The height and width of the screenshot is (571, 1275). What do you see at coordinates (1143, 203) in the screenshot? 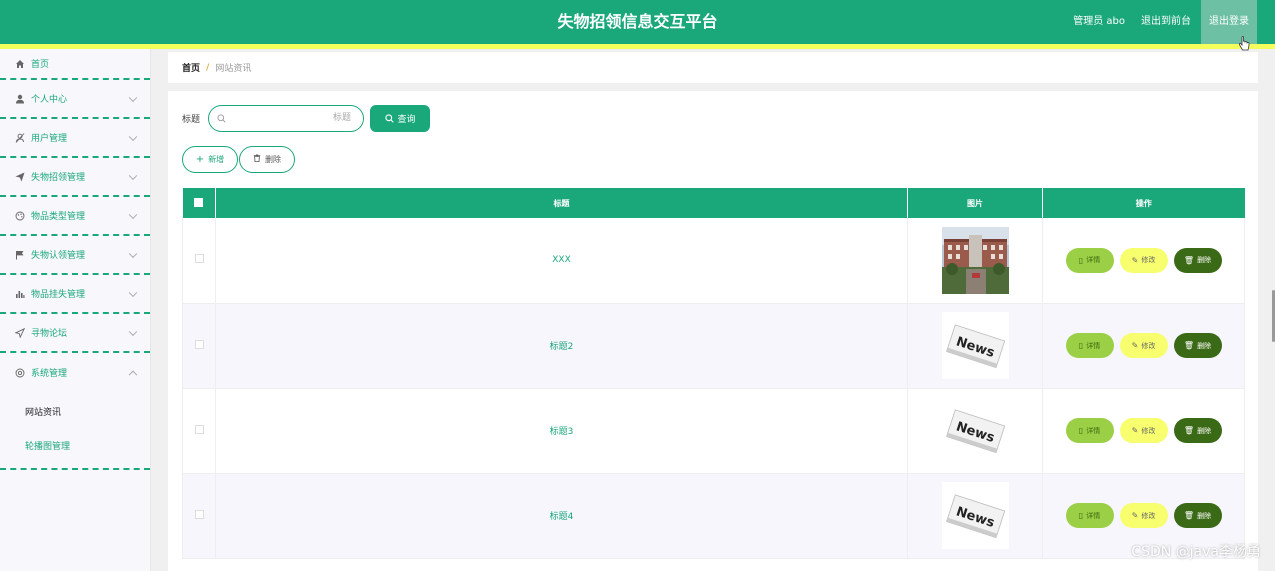
I see `column-header-actions: 操作` at bounding box center [1143, 203].